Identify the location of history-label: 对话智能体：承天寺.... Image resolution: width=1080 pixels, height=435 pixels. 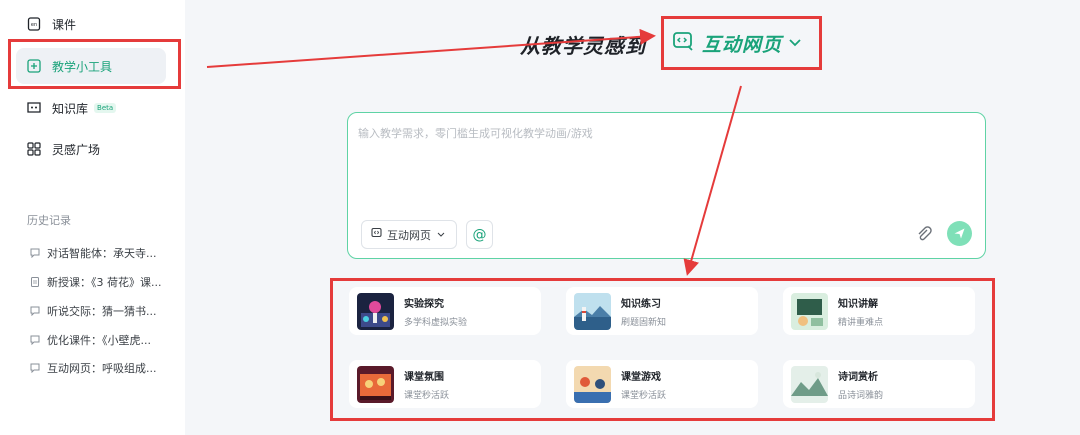
(102, 253).